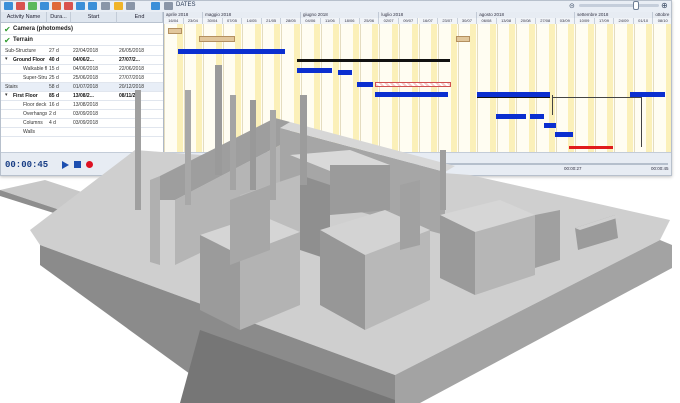  What do you see at coordinates (231, 51) in the screenshot?
I see `task-bar-substructure` at bounding box center [231, 51].